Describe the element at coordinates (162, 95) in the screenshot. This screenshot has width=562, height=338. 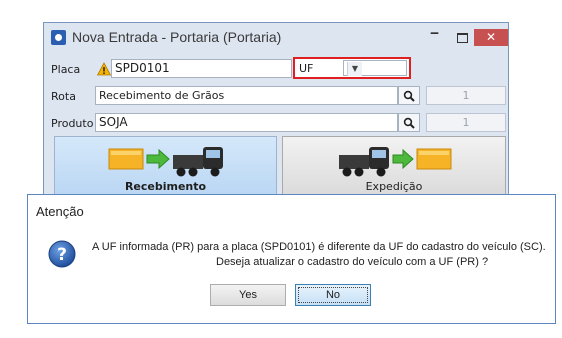
I see `rota-input-value: Recebimento de Grãos` at that location.